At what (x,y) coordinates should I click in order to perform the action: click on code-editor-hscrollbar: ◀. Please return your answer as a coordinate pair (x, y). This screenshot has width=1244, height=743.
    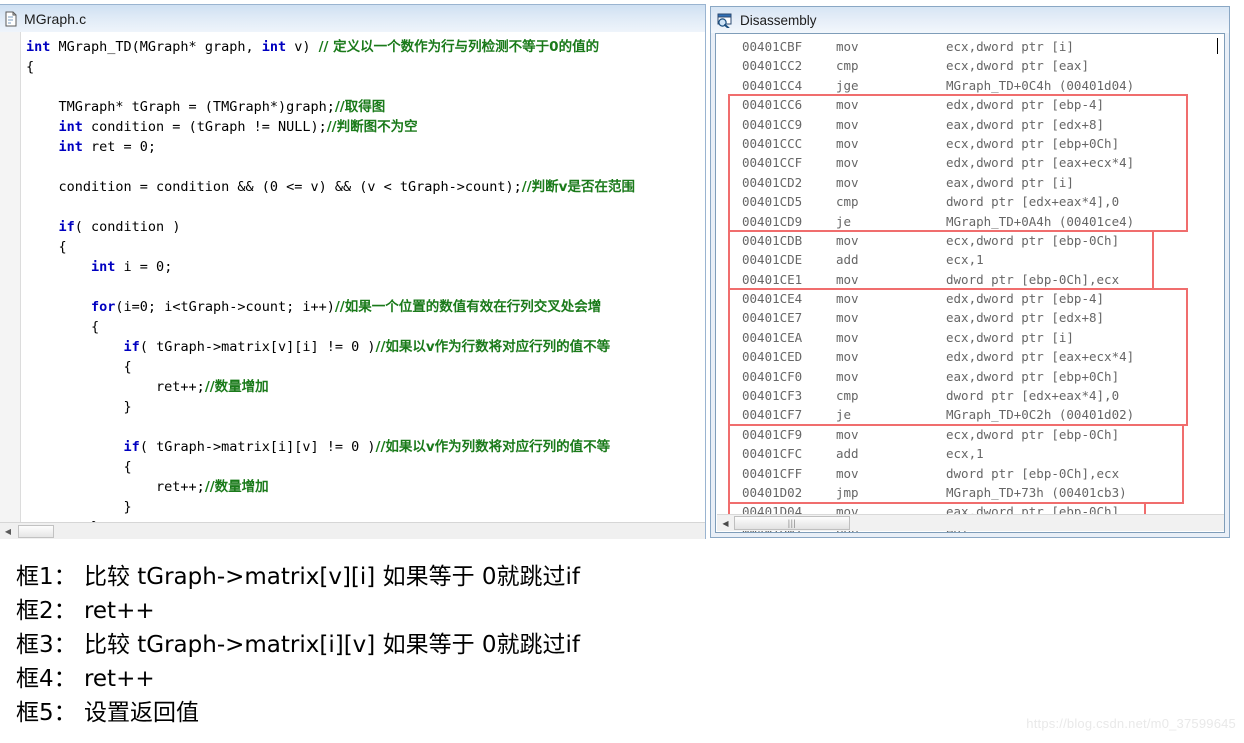
    Looking at the image, I should click on (352, 530).